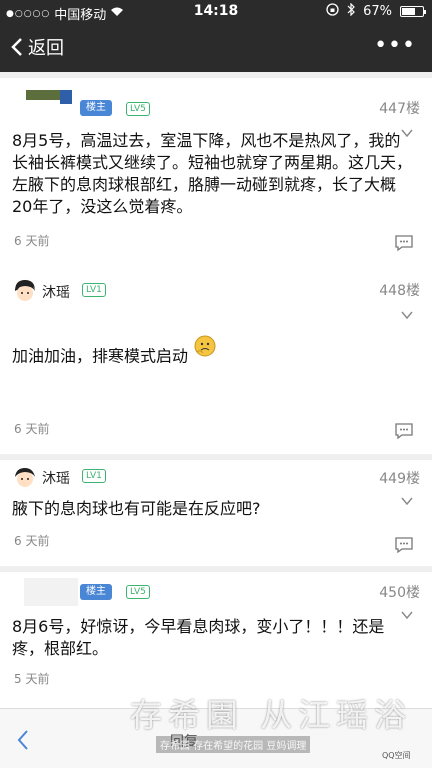 This screenshot has height=768, width=432. What do you see at coordinates (413, 11) in the screenshot?
I see `battery-icon` at bounding box center [413, 11].